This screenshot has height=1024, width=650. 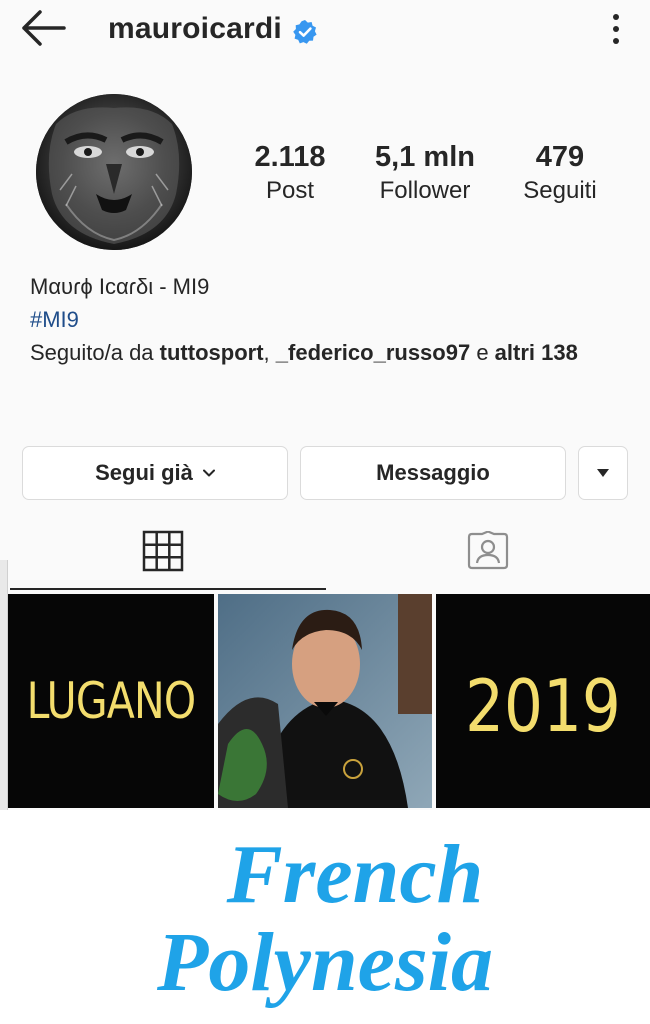 What do you see at coordinates (355, 874) in the screenshot?
I see `overlay-text-line1: French` at bounding box center [355, 874].